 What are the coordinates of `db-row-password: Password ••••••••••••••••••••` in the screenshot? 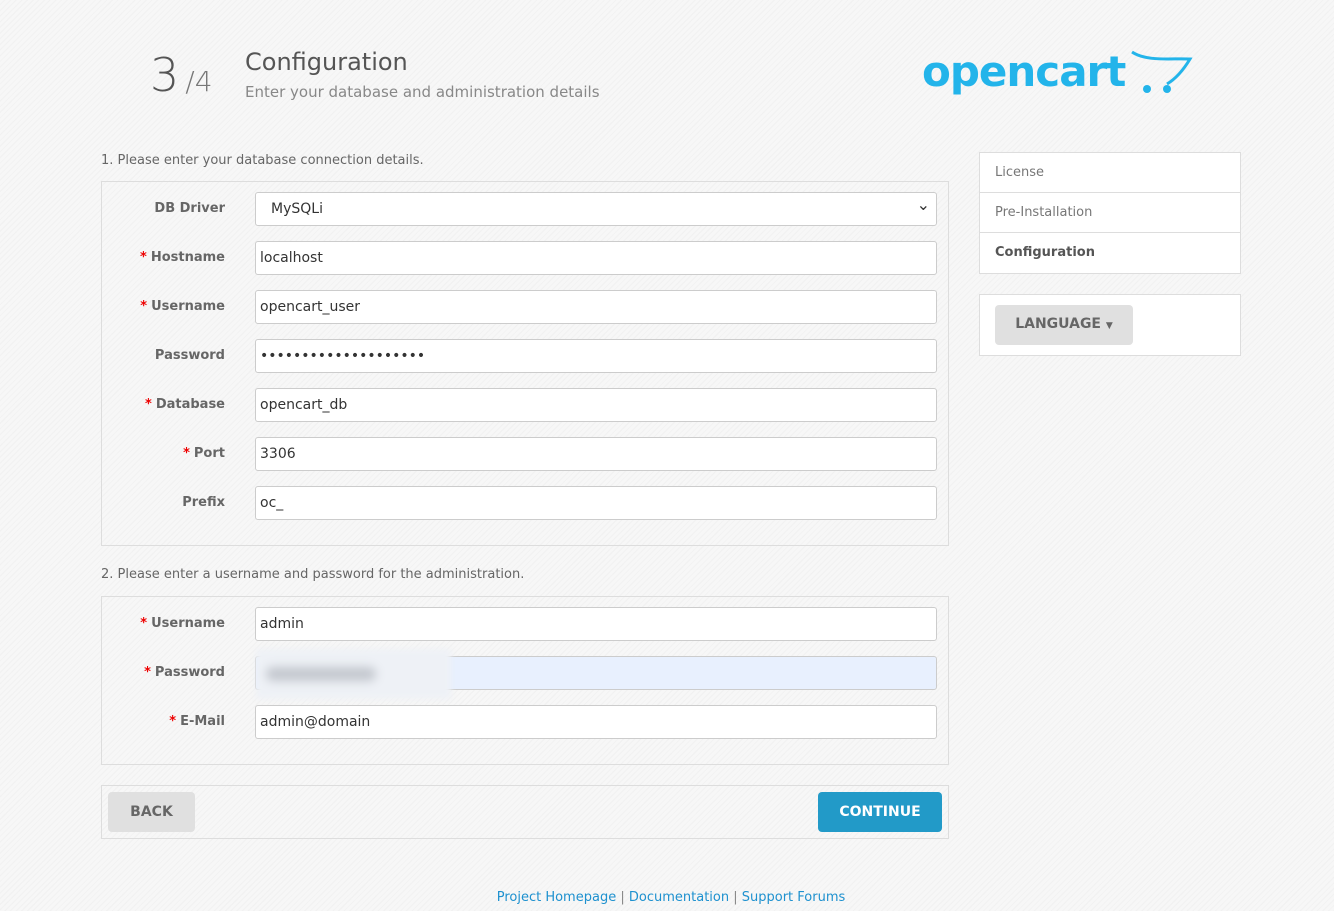 It's located at (525, 356).